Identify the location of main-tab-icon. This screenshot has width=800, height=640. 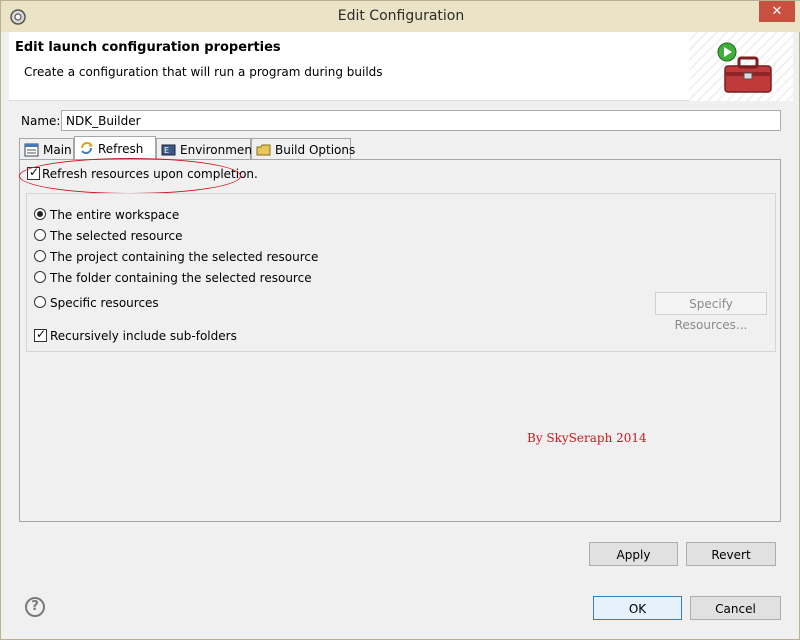
(31, 150).